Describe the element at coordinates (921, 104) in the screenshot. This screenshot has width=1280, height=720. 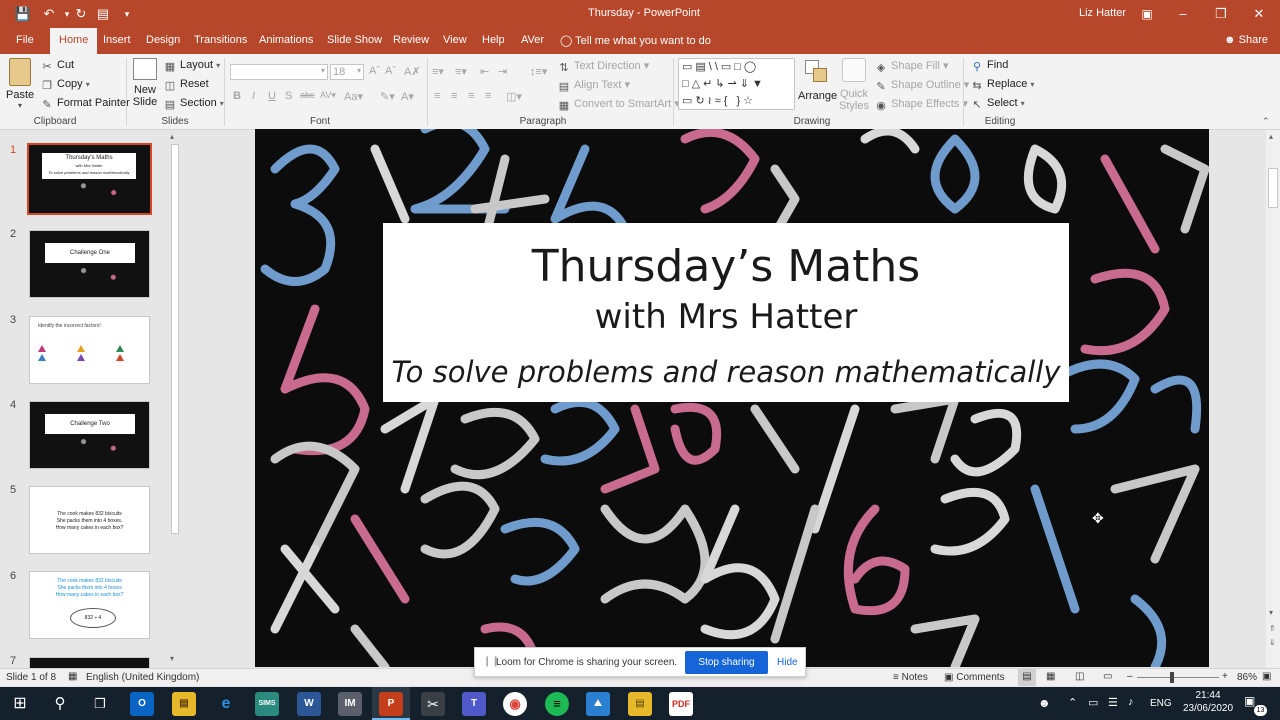
I see `shape-effects-button: ◉ Shape Effects ▾` at that location.